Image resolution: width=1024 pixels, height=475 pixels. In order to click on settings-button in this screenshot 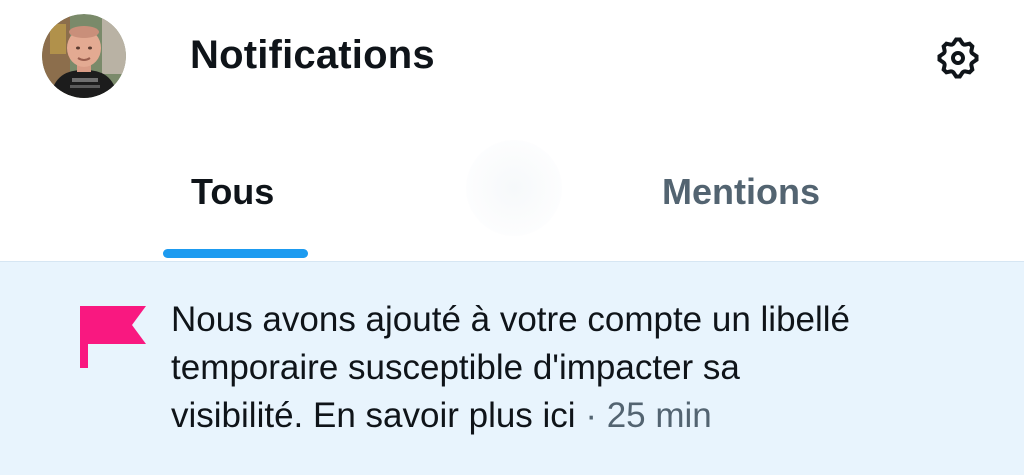, I will do `click(958, 58)`.